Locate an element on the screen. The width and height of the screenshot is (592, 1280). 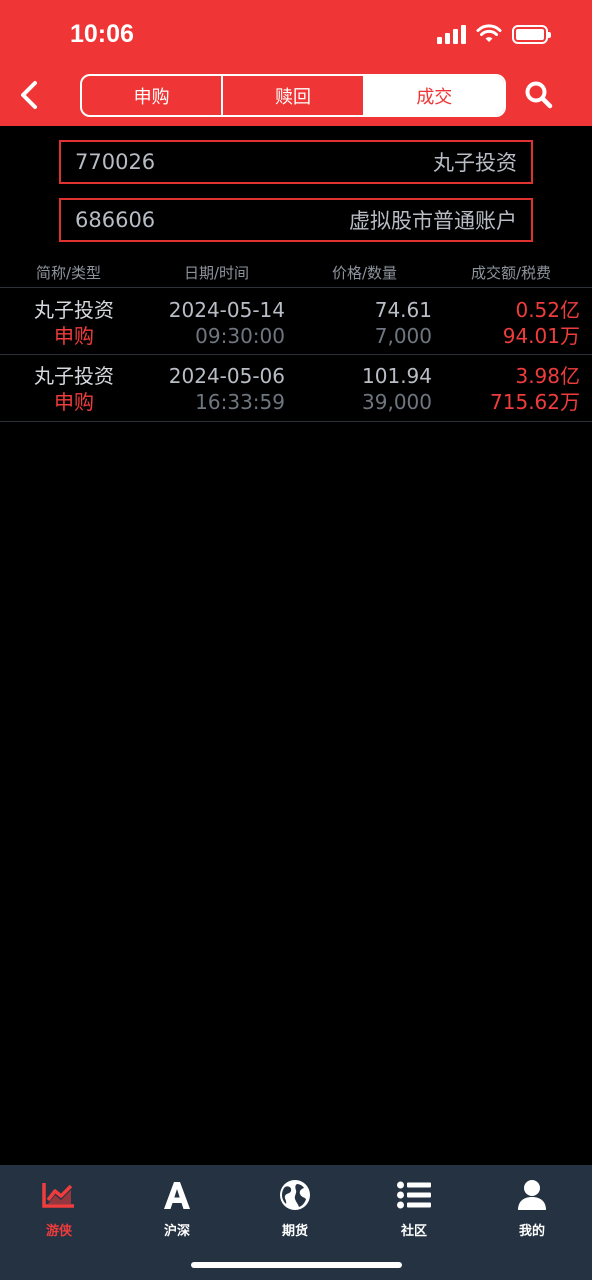
account-name: 虚拟股市普通账户 is located at coordinates (433, 221).